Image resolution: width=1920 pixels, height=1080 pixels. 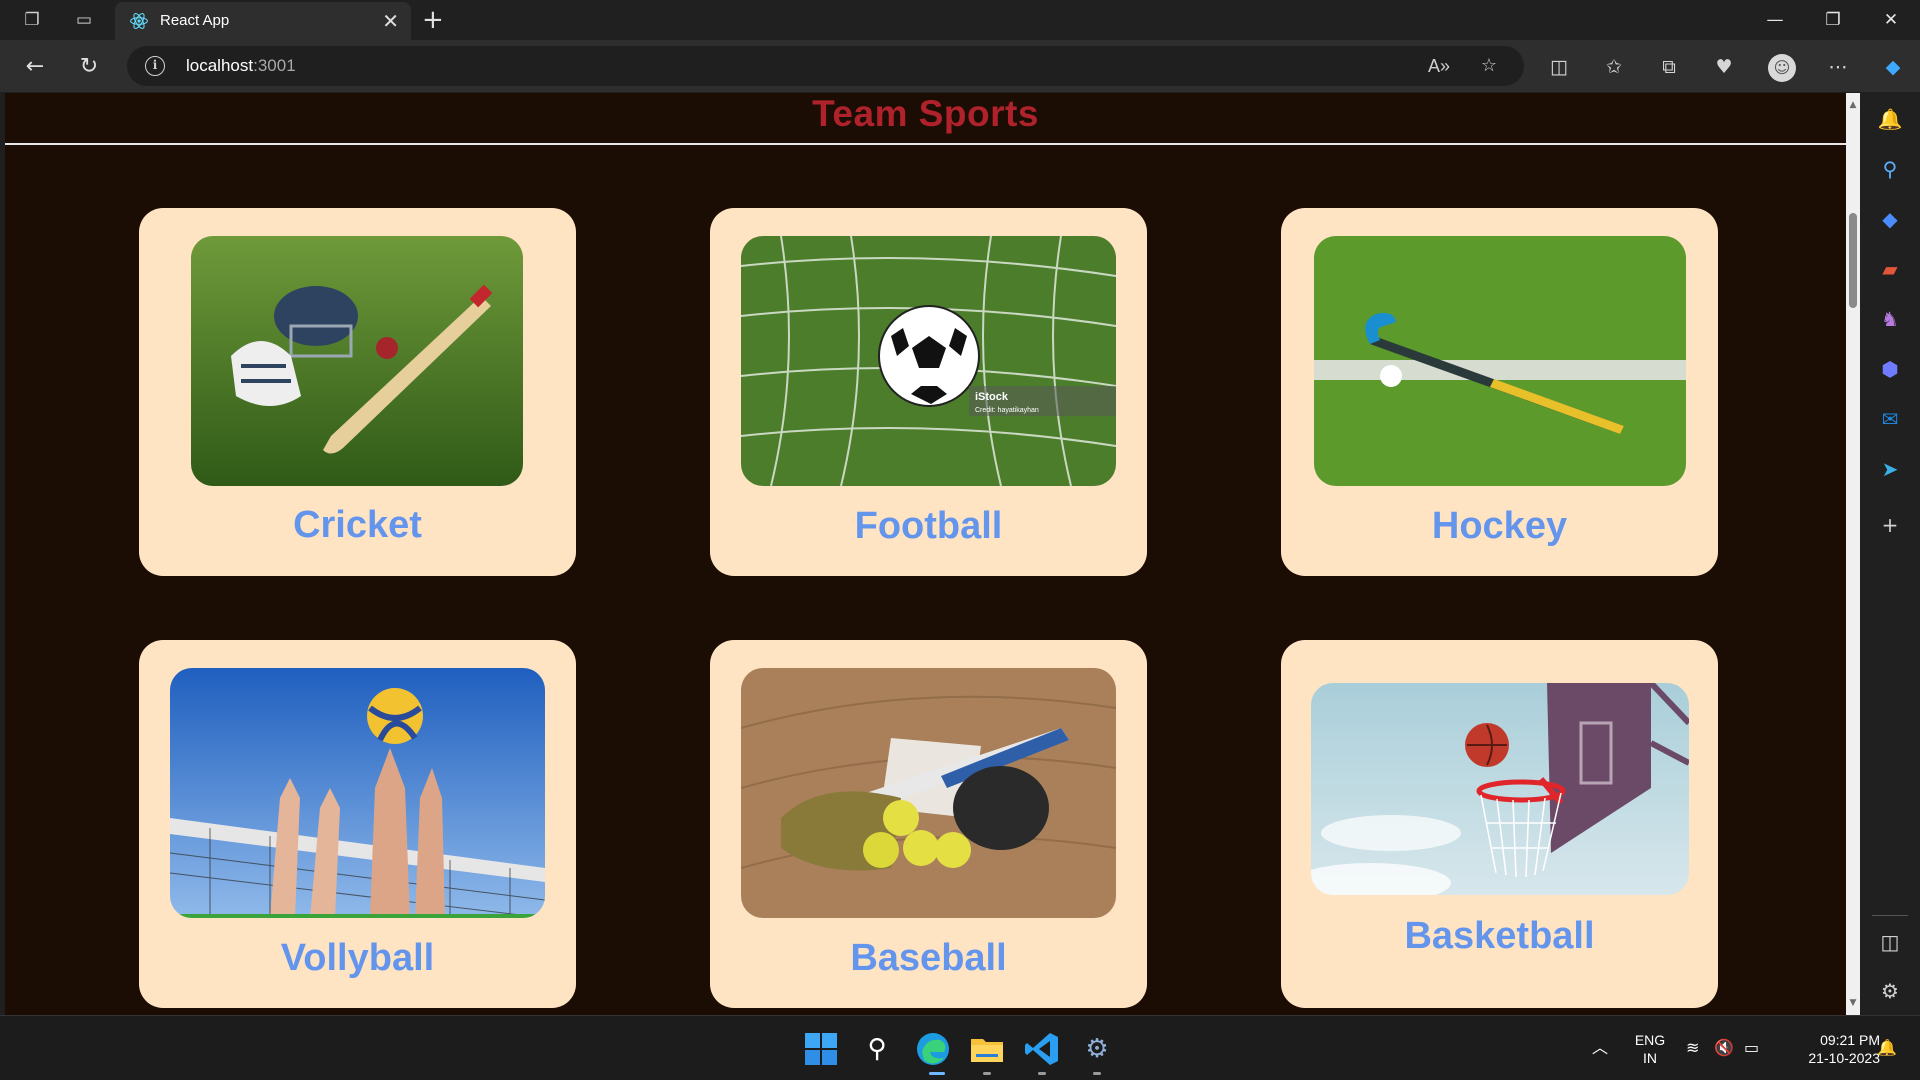 What do you see at coordinates (1887, 1048) in the screenshot?
I see `notification-bell-icon: 🔔` at bounding box center [1887, 1048].